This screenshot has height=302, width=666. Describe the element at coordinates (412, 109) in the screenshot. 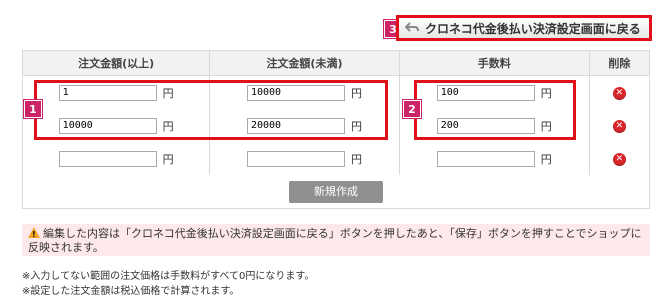

I see `annotation-badge-2: 2` at that location.